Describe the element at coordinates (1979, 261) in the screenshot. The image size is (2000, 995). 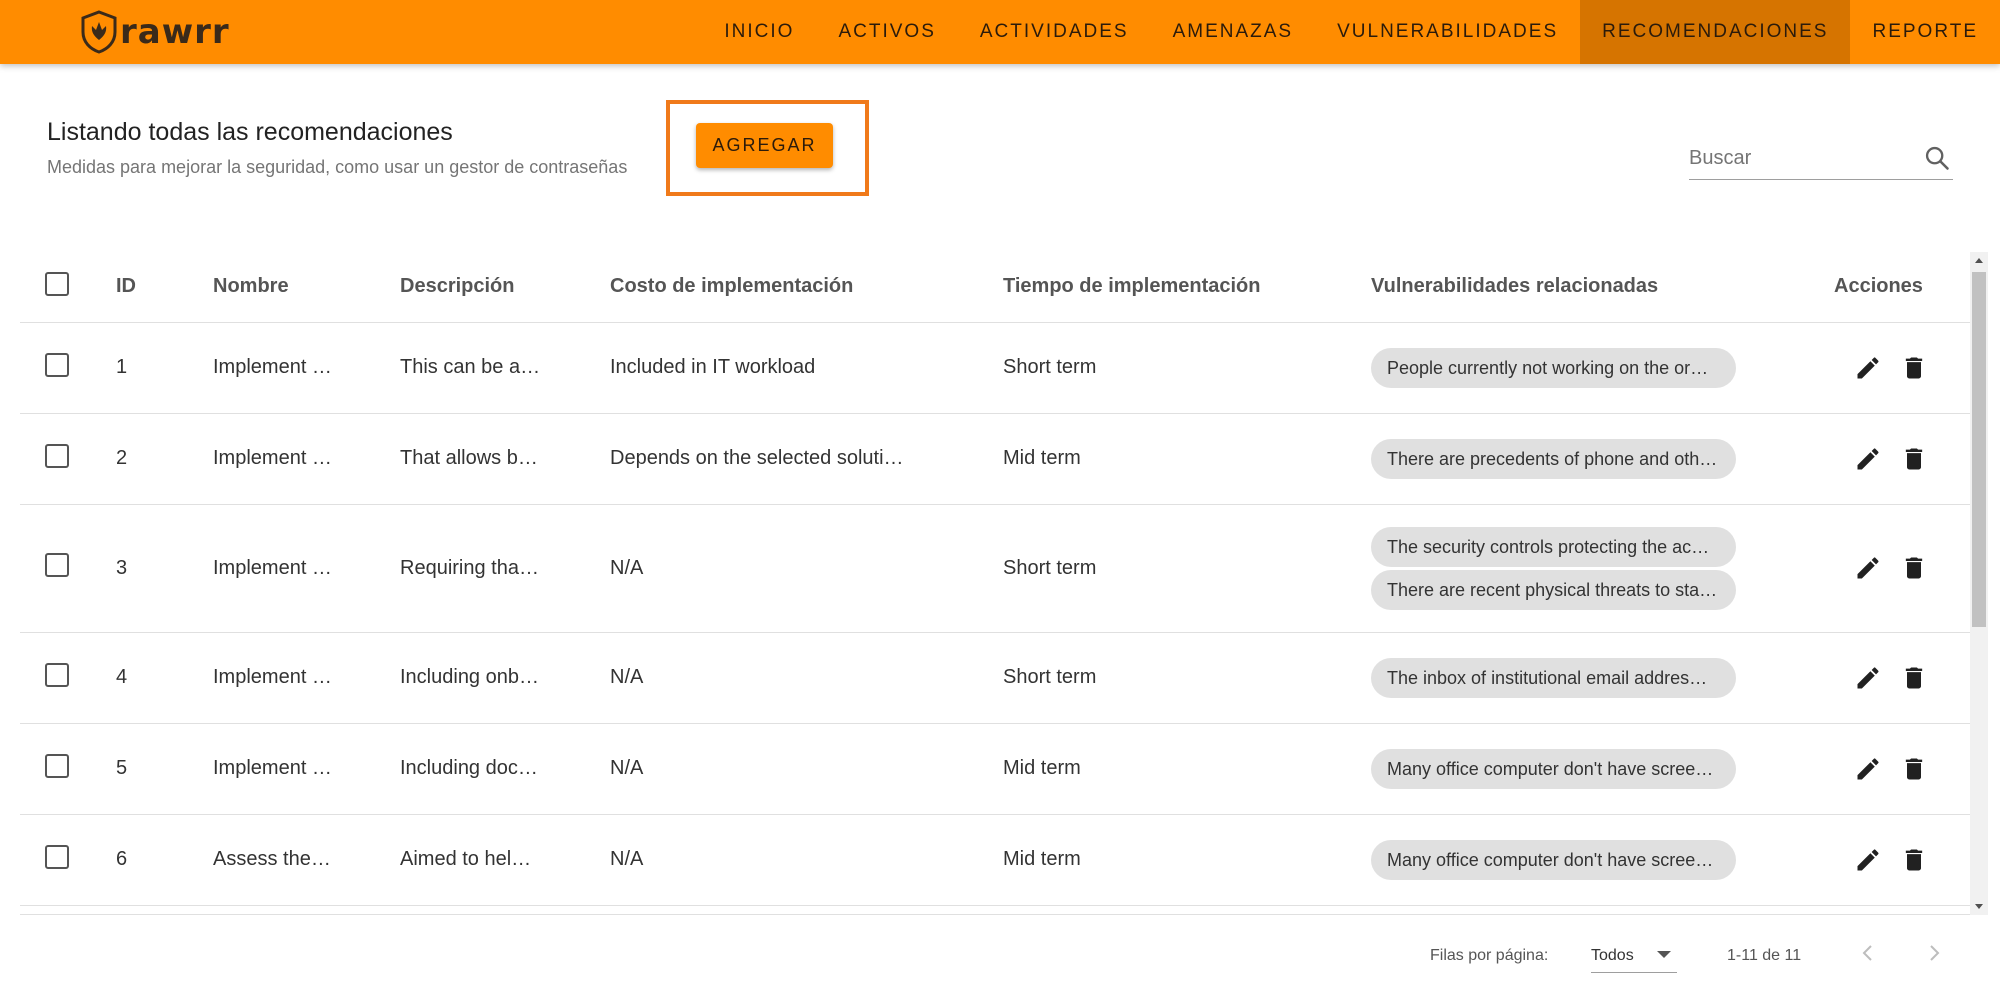
I see `scroll-up-arrow-icon` at that location.